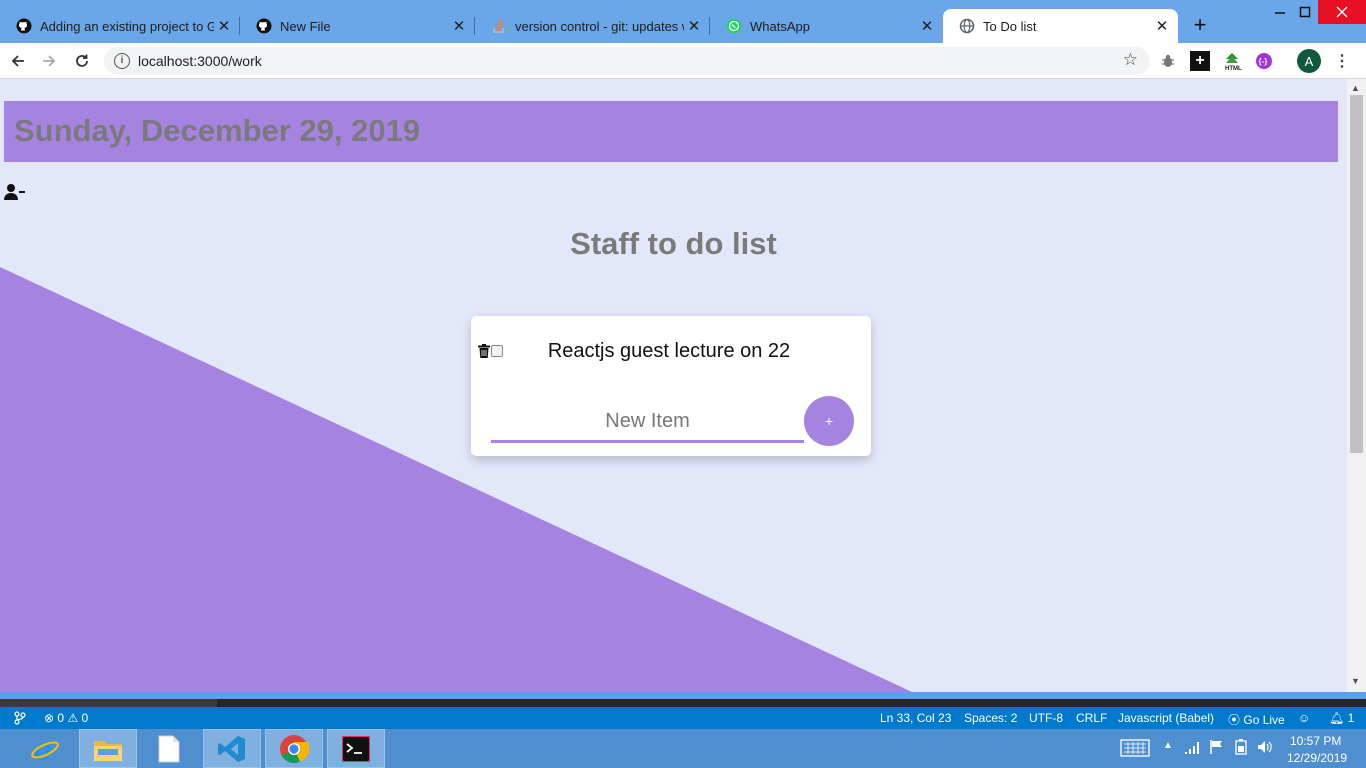 The width and height of the screenshot is (1366, 768). Describe the element at coordinates (1091, 718) in the screenshot. I see `line-ending-setting: CRLF` at that location.